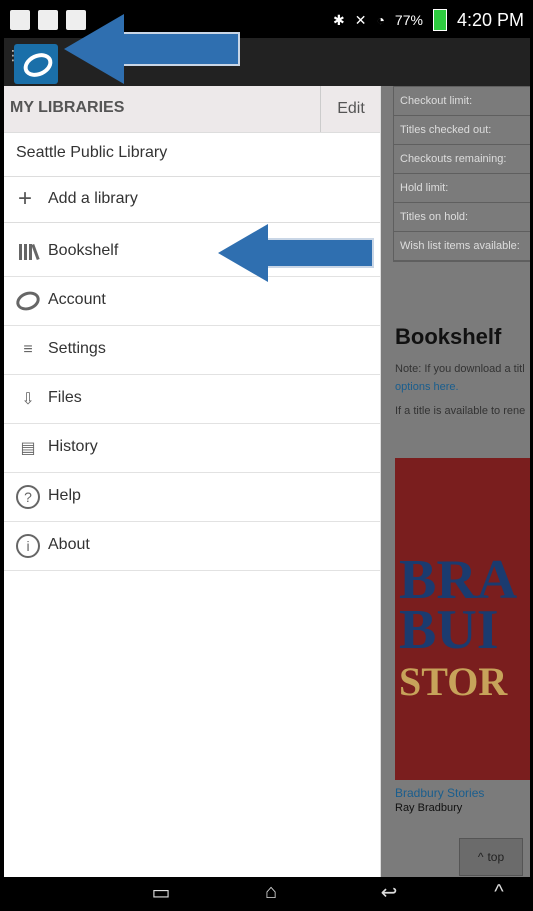  What do you see at coordinates (429, 808) in the screenshot?
I see `book-author: Ray Bradbury` at bounding box center [429, 808].